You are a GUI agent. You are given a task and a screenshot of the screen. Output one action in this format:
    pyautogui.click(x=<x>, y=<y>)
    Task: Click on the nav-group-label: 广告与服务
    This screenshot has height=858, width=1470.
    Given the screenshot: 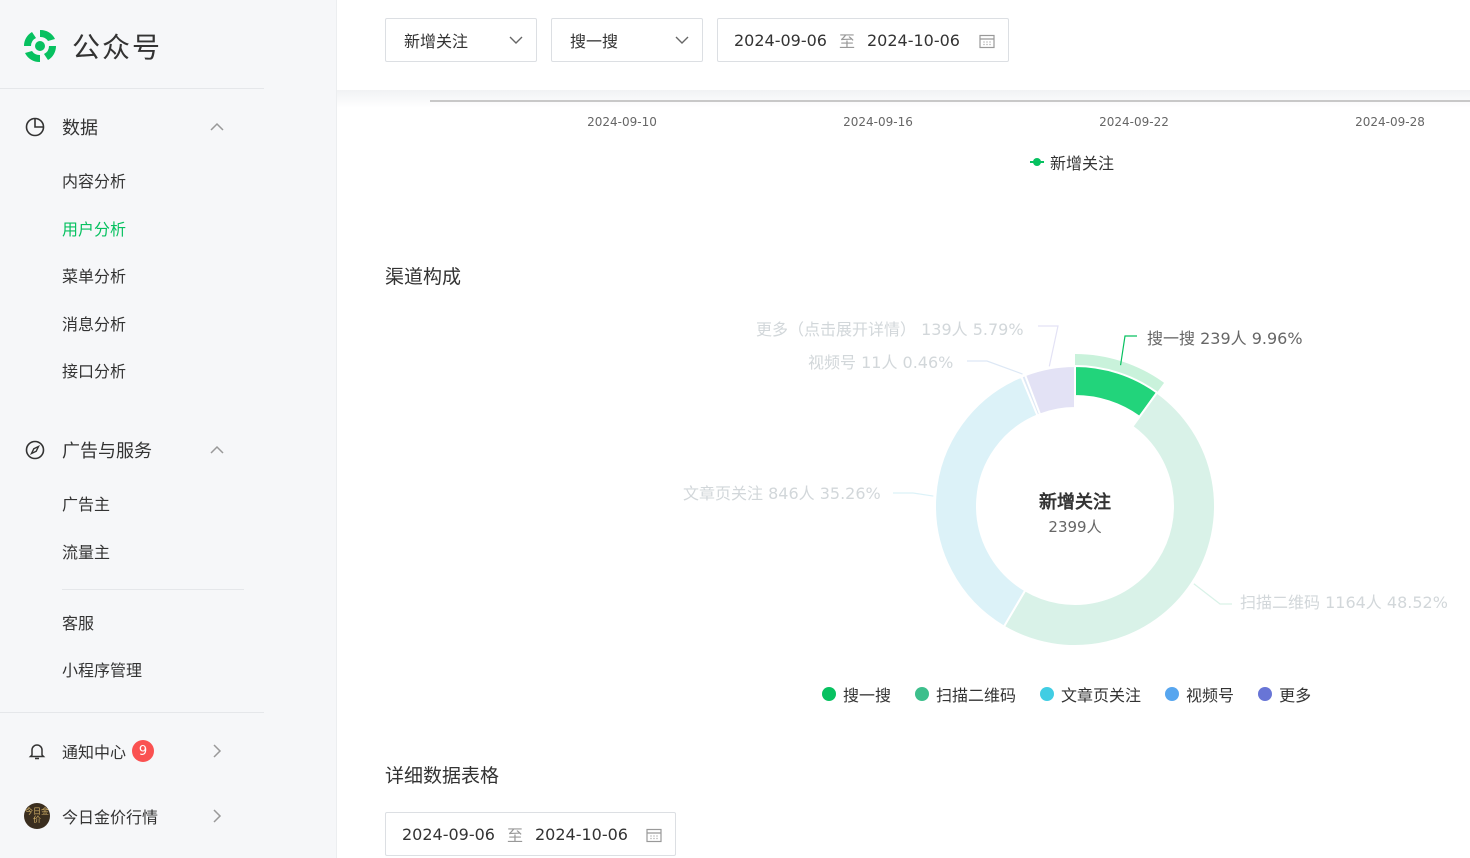 What is the action you would take?
    pyautogui.click(x=107, y=451)
    